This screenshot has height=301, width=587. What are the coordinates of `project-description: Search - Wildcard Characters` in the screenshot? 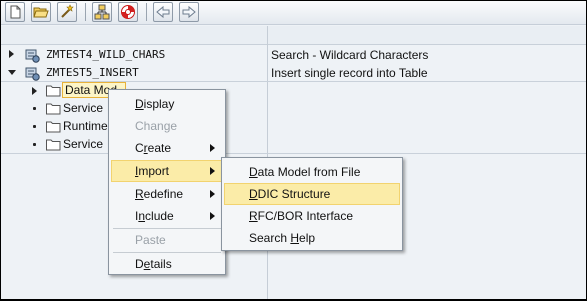 It's located at (350, 55).